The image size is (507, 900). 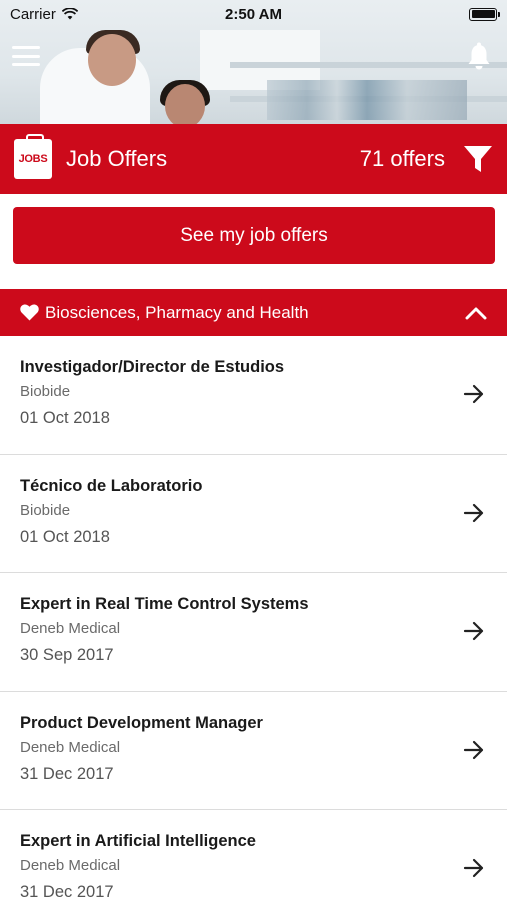 I want to click on job-offers-header: JOBS Job Offers 71 offers, so click(x=253, y=159).